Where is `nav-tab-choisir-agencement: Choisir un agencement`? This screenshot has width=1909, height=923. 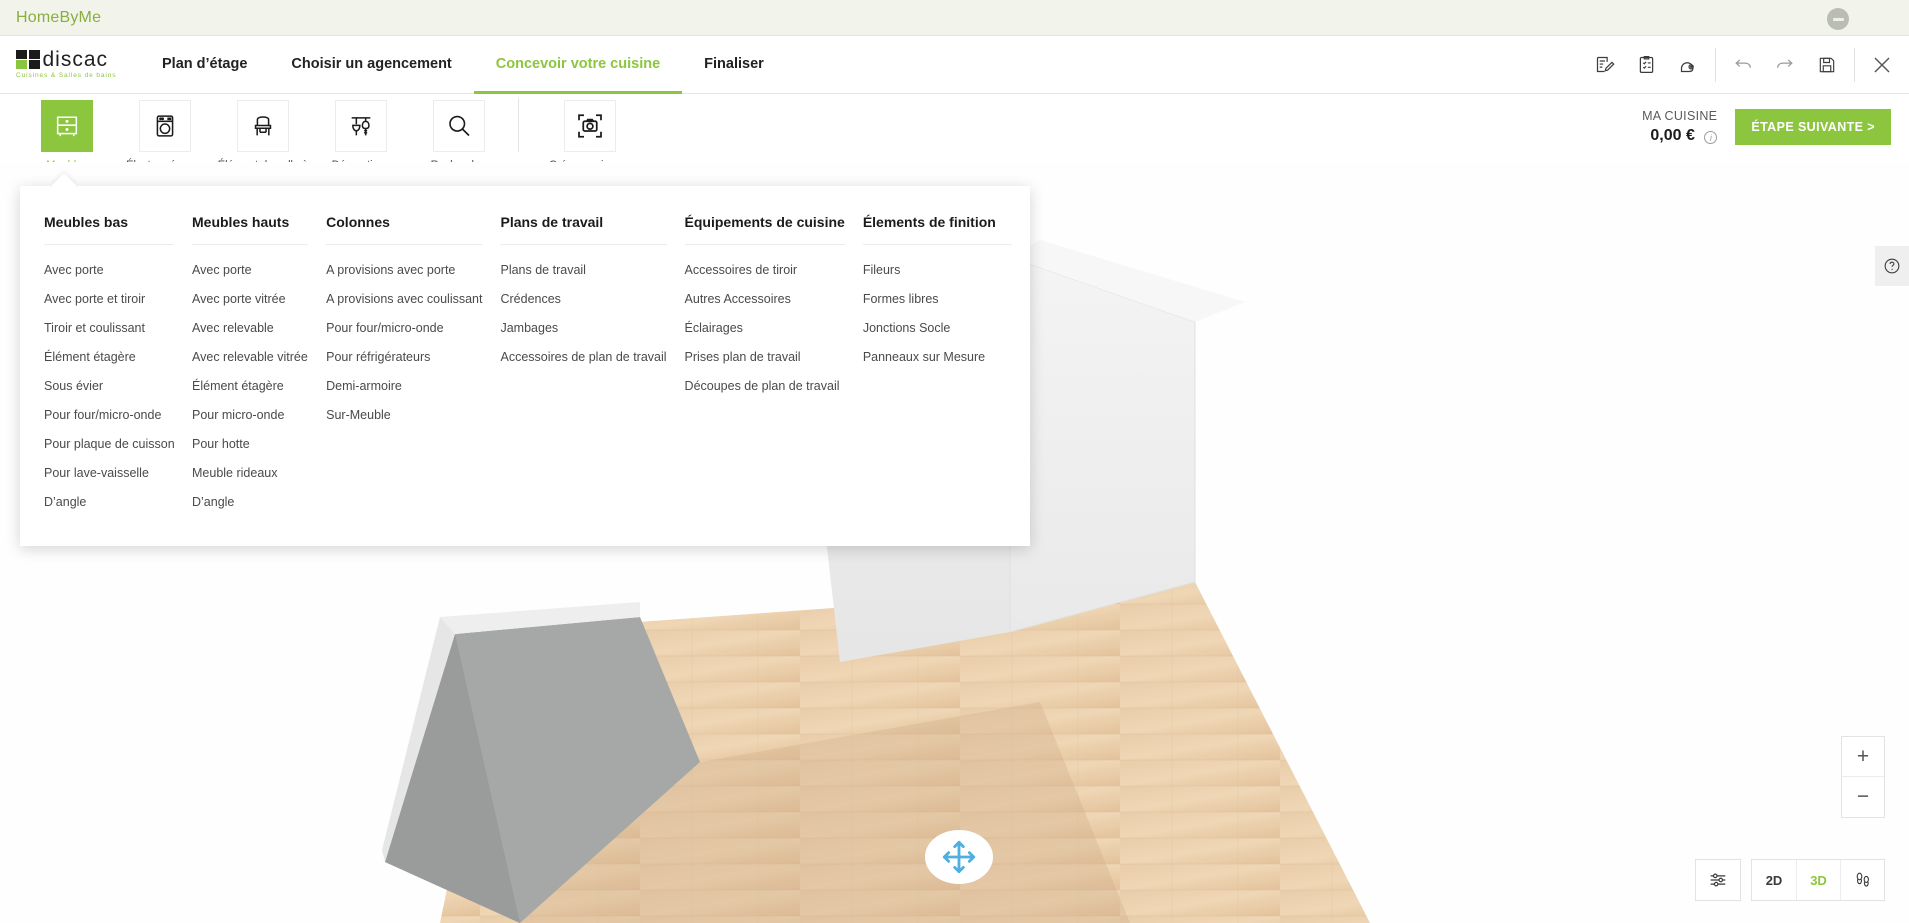 nav-tab-choisir-agencement: Choisir un agencement is located at coordinates (371, 65).